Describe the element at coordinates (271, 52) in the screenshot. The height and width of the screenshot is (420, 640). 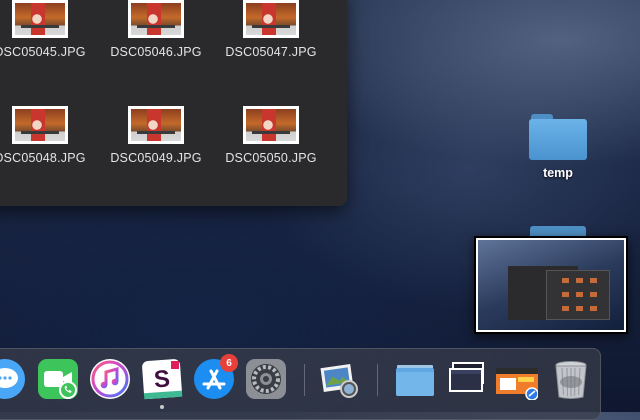
I see `file-name: DSC05047.JPG` at that location.